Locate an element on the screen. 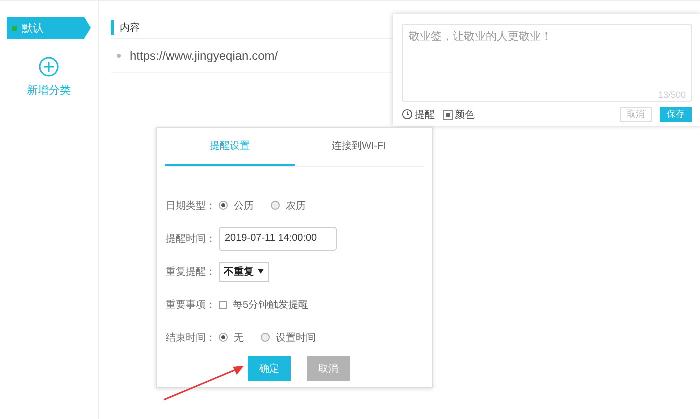 This screenshot has width=700, height=419. field-label: 日期类型： is located at coordinates (191, 206).